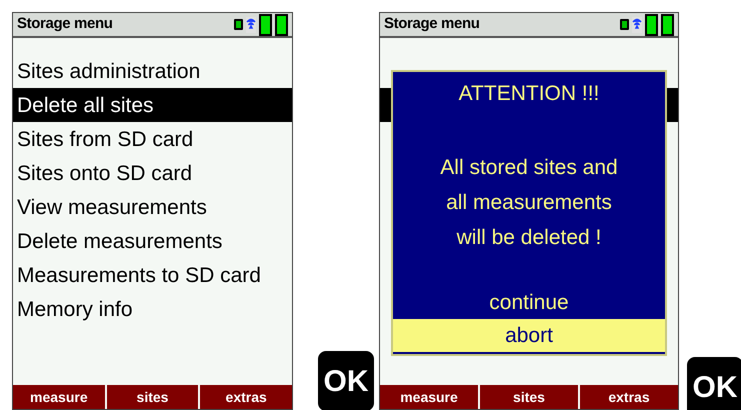 Image resolution: width=741 pixels, height=410 pixels. Describe the element at coordinates (529, 202) in the screenshot. I see `dialog-message: All stored sites and all measurements will be deleted !` at that location.